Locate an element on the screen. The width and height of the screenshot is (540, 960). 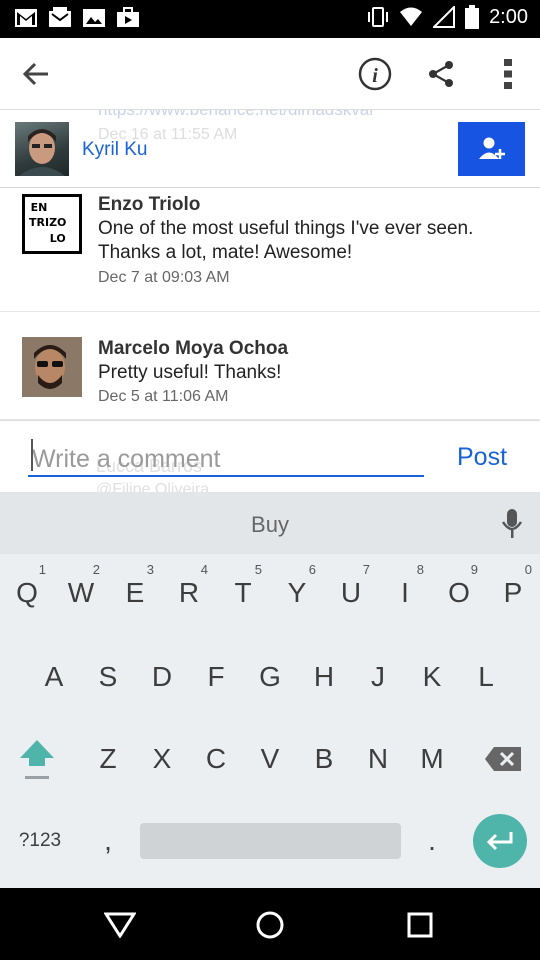
spacebar is located at coordinates (270, 841).